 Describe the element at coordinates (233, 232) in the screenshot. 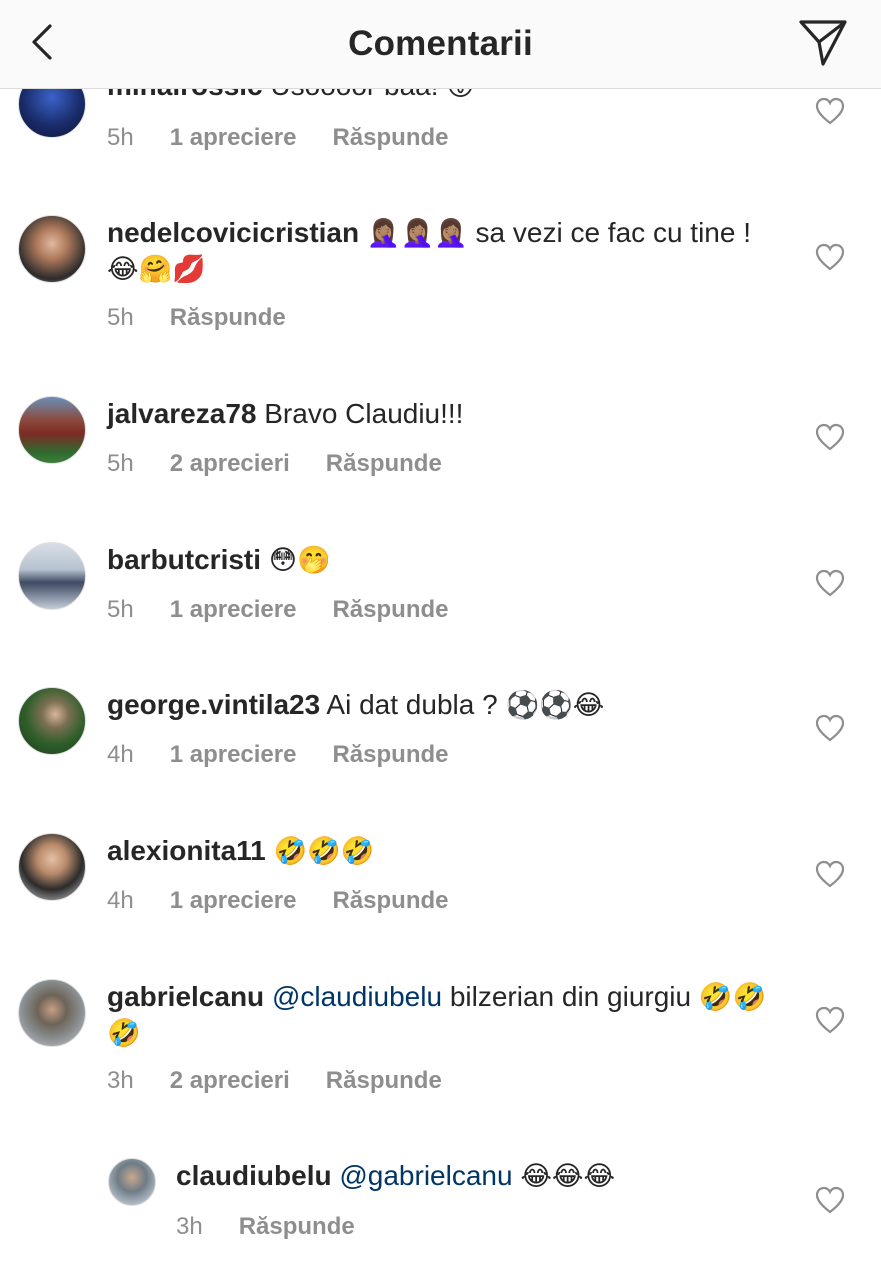

I see `comment-username: nedelcovicicristian` at that location.